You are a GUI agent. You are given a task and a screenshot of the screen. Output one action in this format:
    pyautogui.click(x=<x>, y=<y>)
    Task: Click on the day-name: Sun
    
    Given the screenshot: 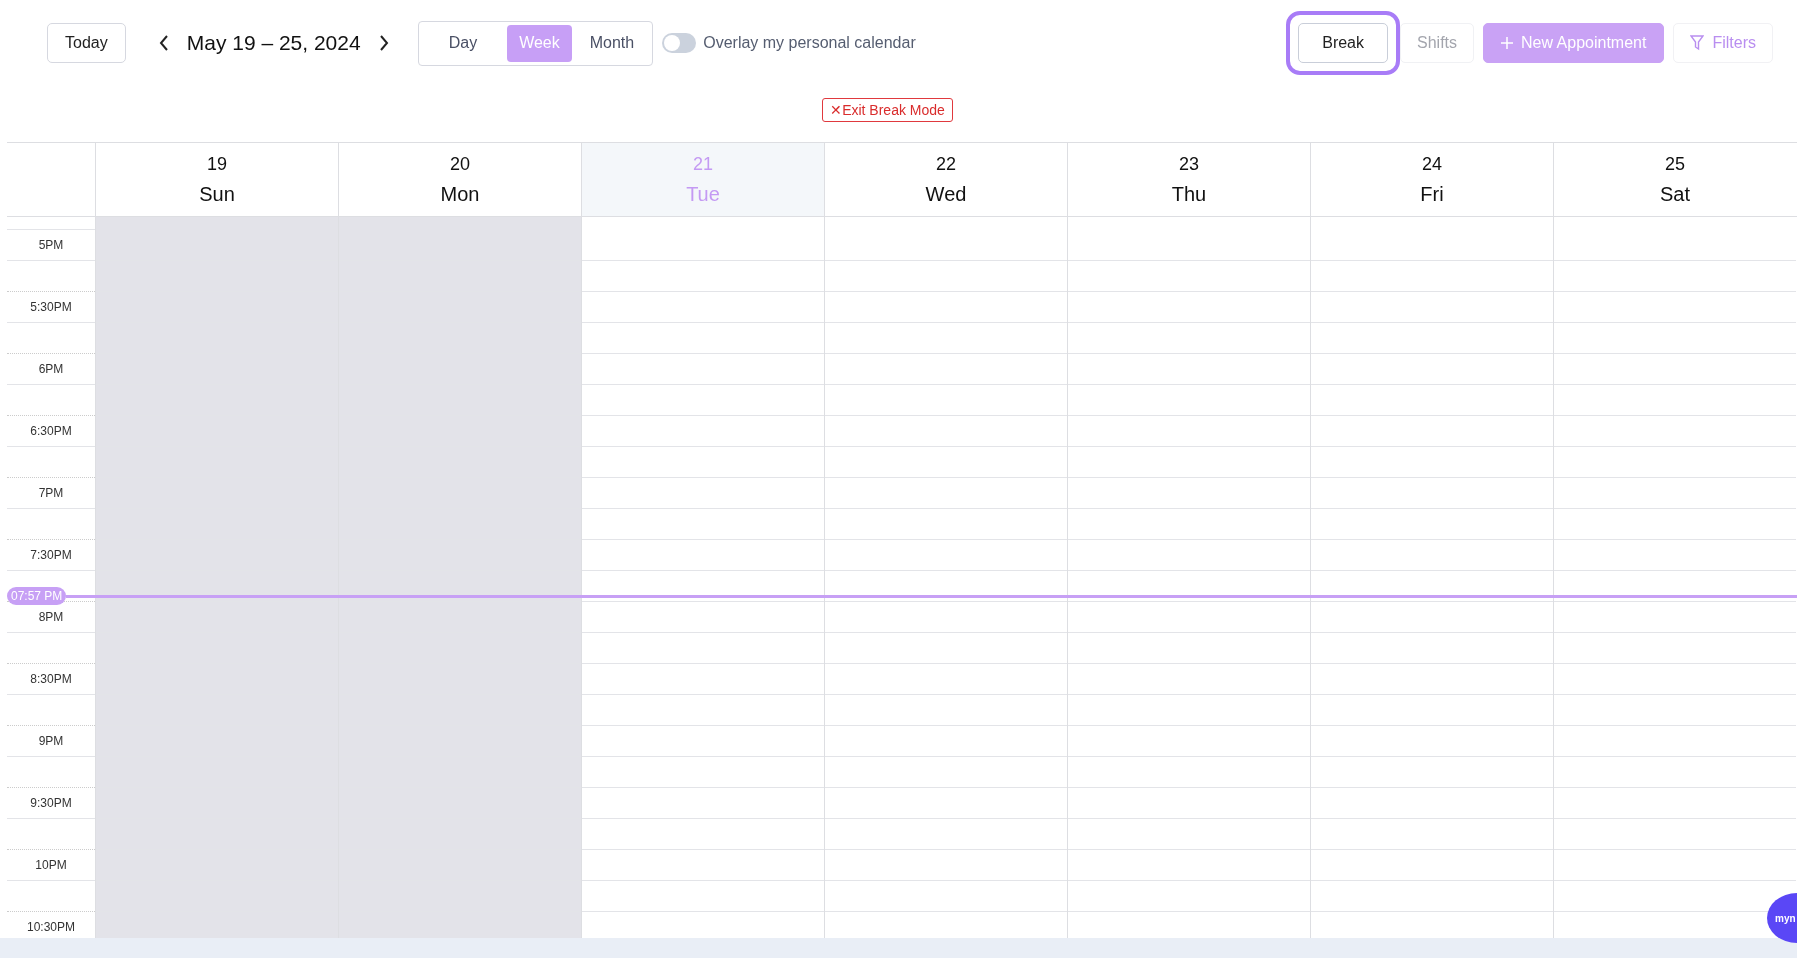 What is the action you would take?
    pyautogui.click(x=217, y=194)
    